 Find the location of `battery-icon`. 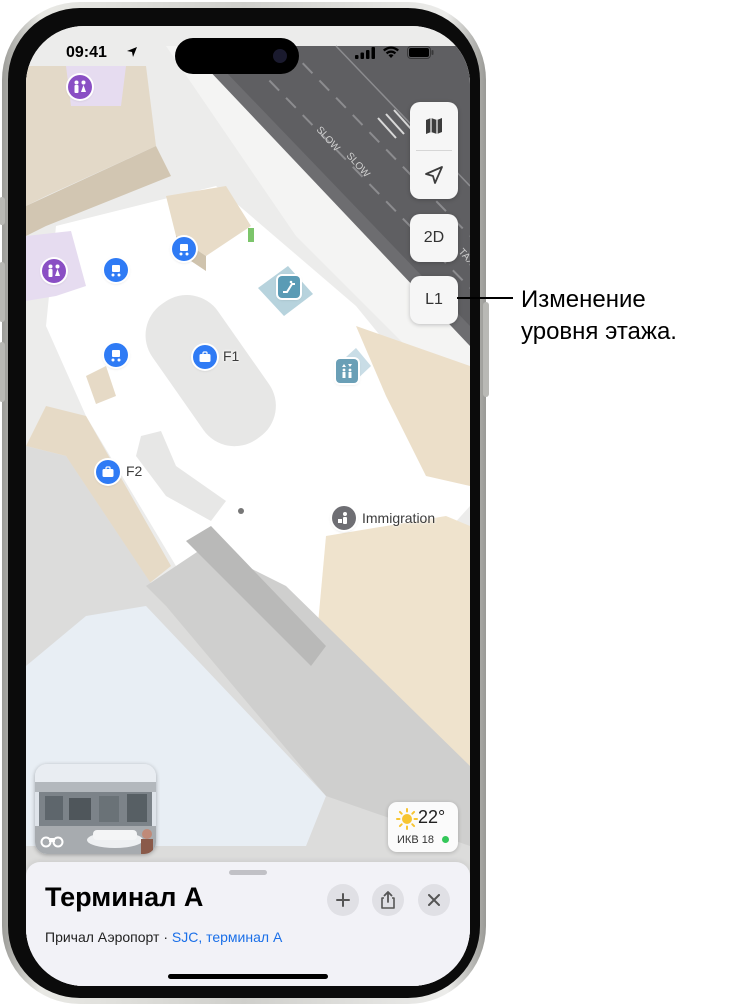

battery-icon is located at coordinates (420, 52).